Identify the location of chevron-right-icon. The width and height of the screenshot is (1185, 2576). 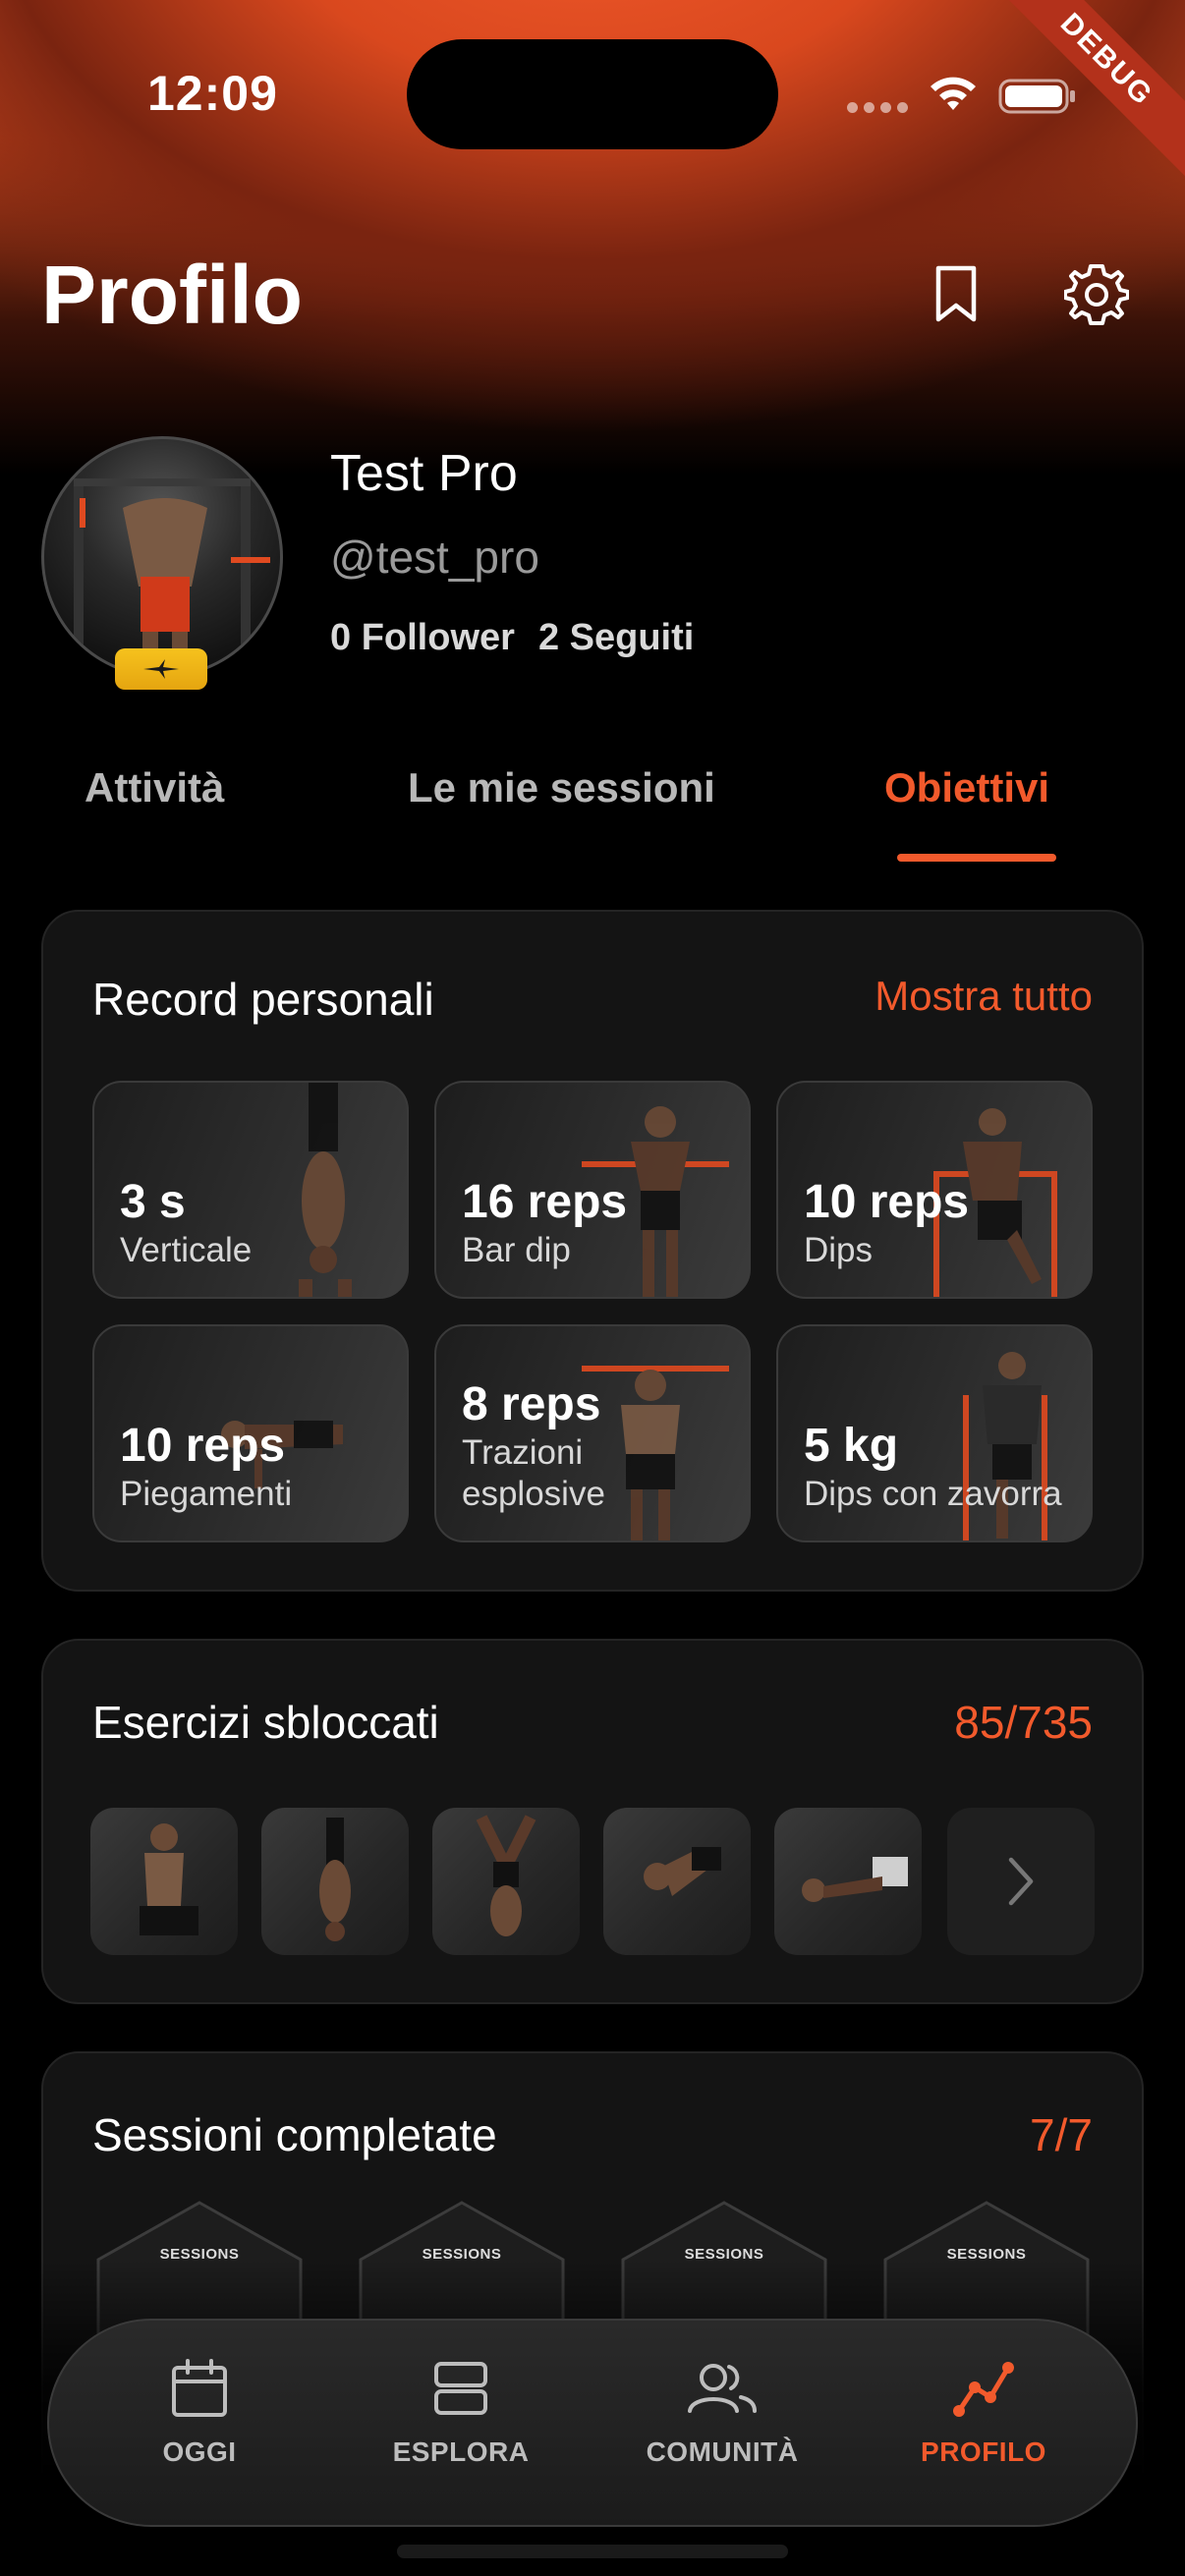
(1021, 1881).